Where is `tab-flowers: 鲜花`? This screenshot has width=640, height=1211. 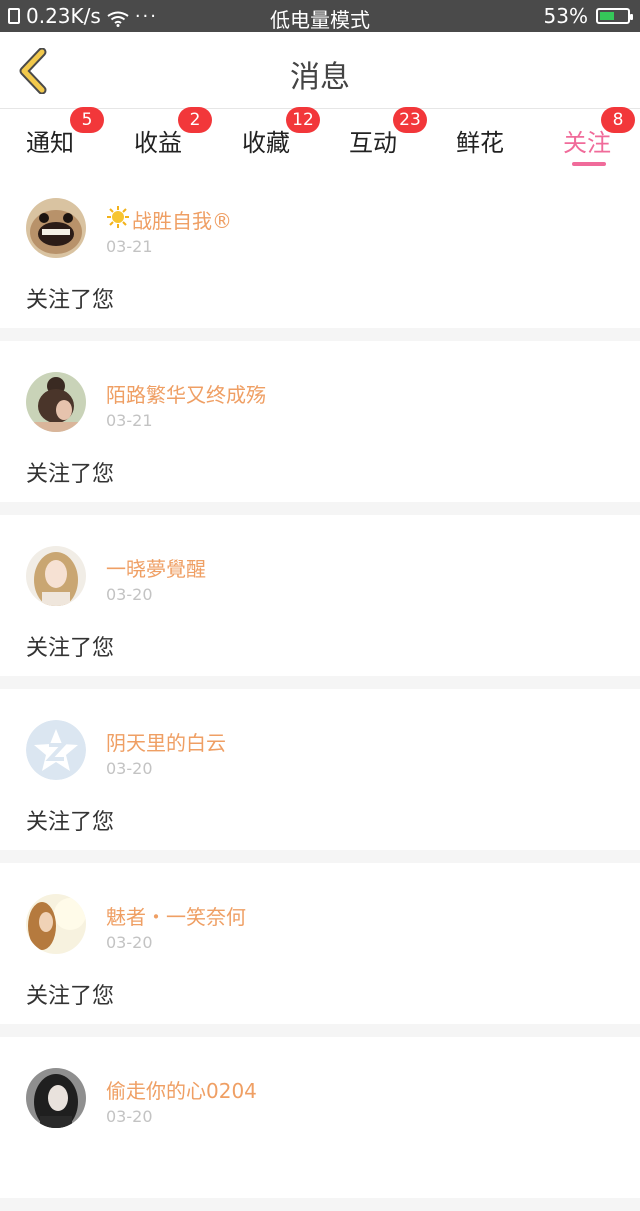 tab-flowers: 鲜花 is located at coordinates (480, 140).